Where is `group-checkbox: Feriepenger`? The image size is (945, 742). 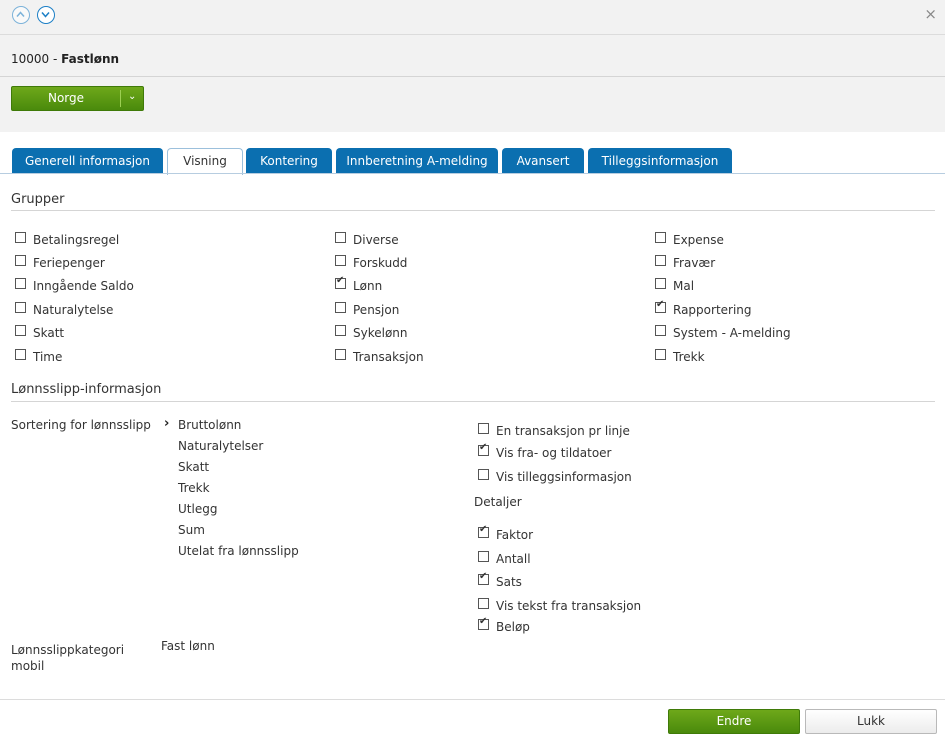
group-checkbox: Feriepenger is located at coordinates (60, 262).